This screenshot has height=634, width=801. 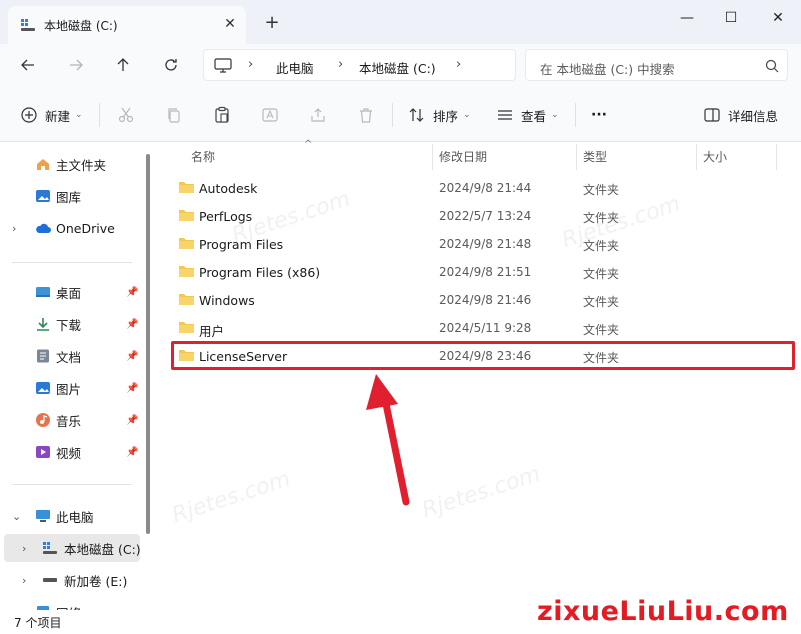 I want to click on sidebar-item-label: 此电脑, so click(x=75, y=517).